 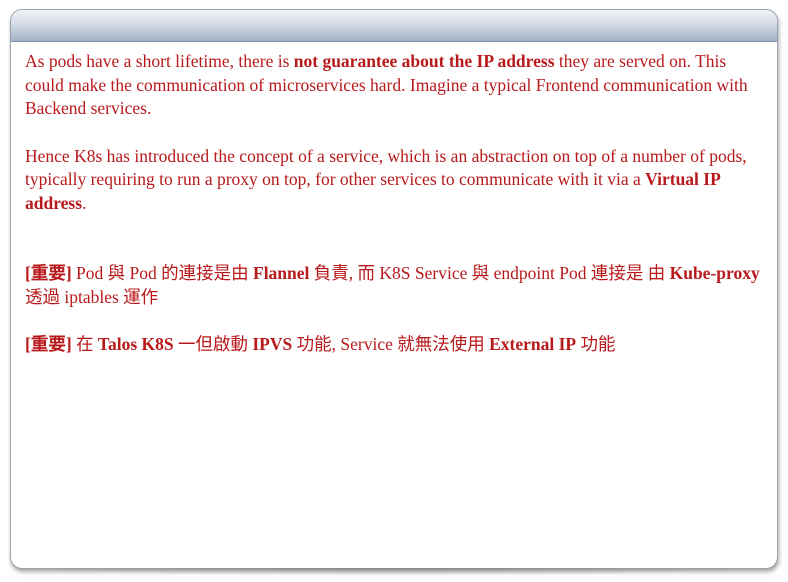 What do you see at coordinates (159, 61) in the screenshot?
I see `text-run: As pods have a short lifetime, there is` at bounding box center [159, 61].